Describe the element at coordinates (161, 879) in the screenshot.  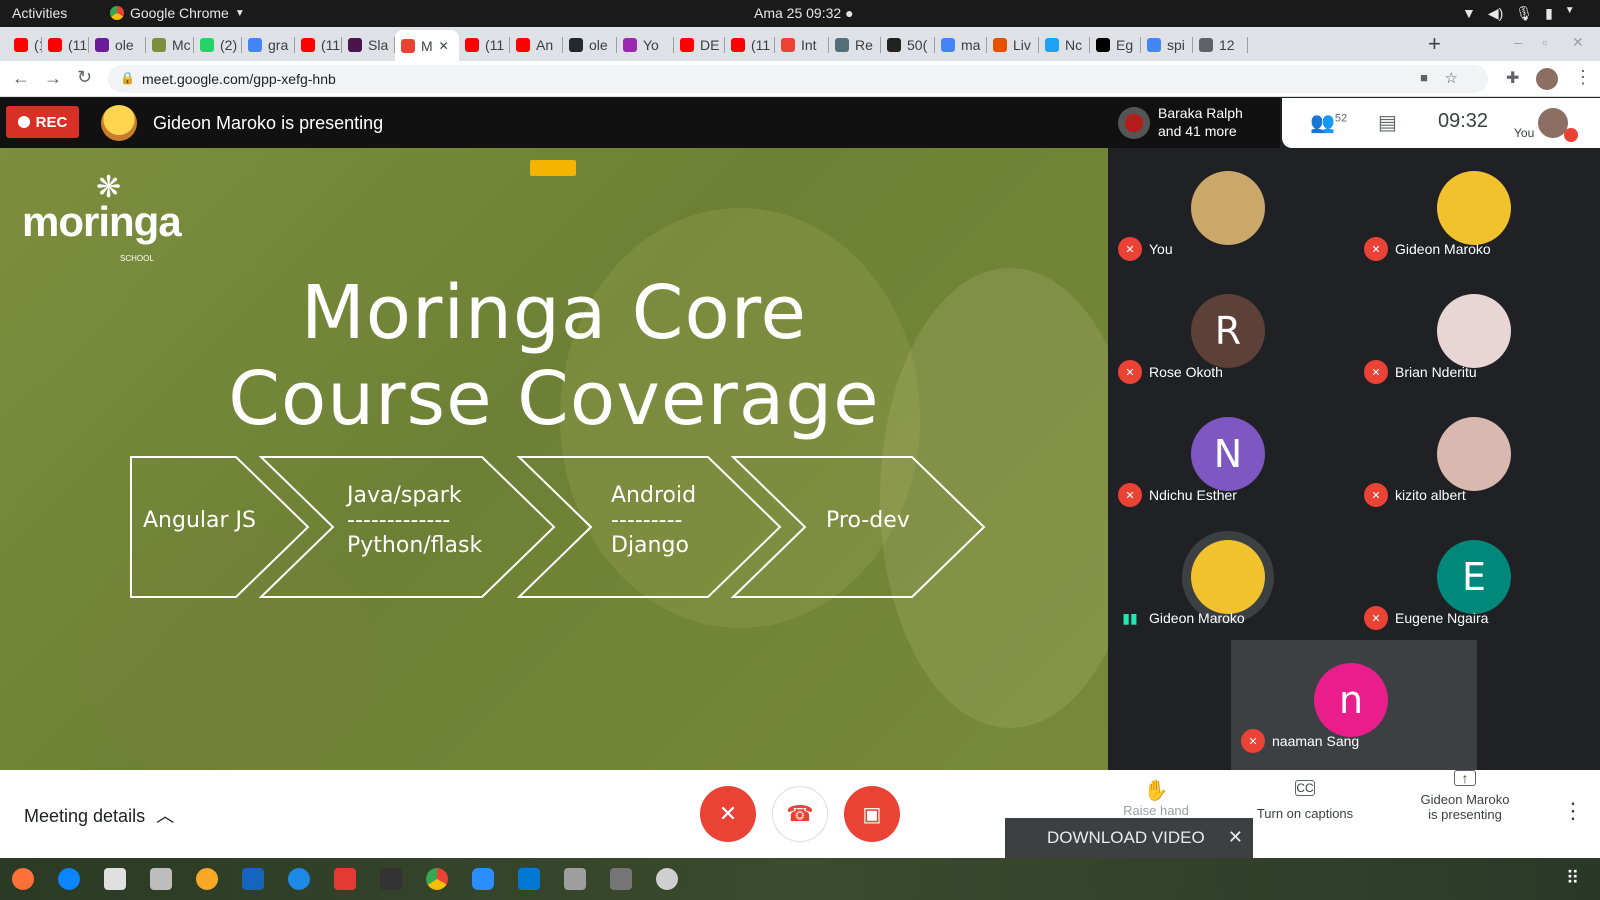
I see `screenshot-icon` at that location.